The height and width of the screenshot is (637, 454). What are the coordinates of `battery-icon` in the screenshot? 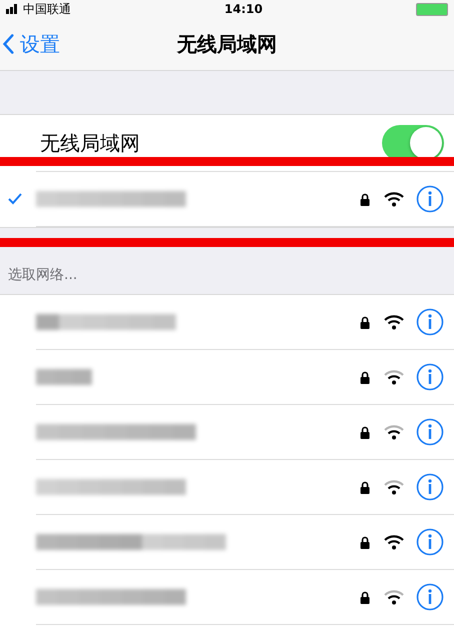 It's located at (432, 9).